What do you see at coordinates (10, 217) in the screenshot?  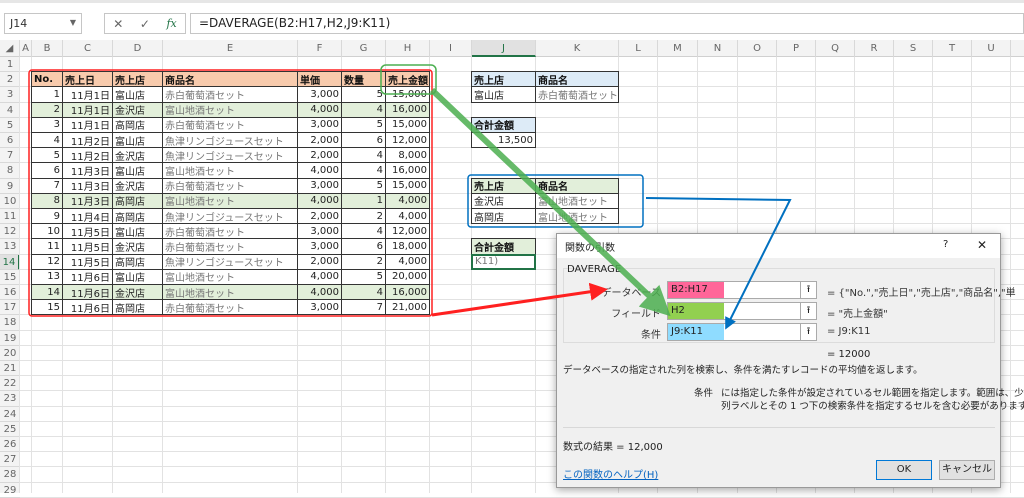 I see `row-header-11: 11` at bounding box center [10, 217].